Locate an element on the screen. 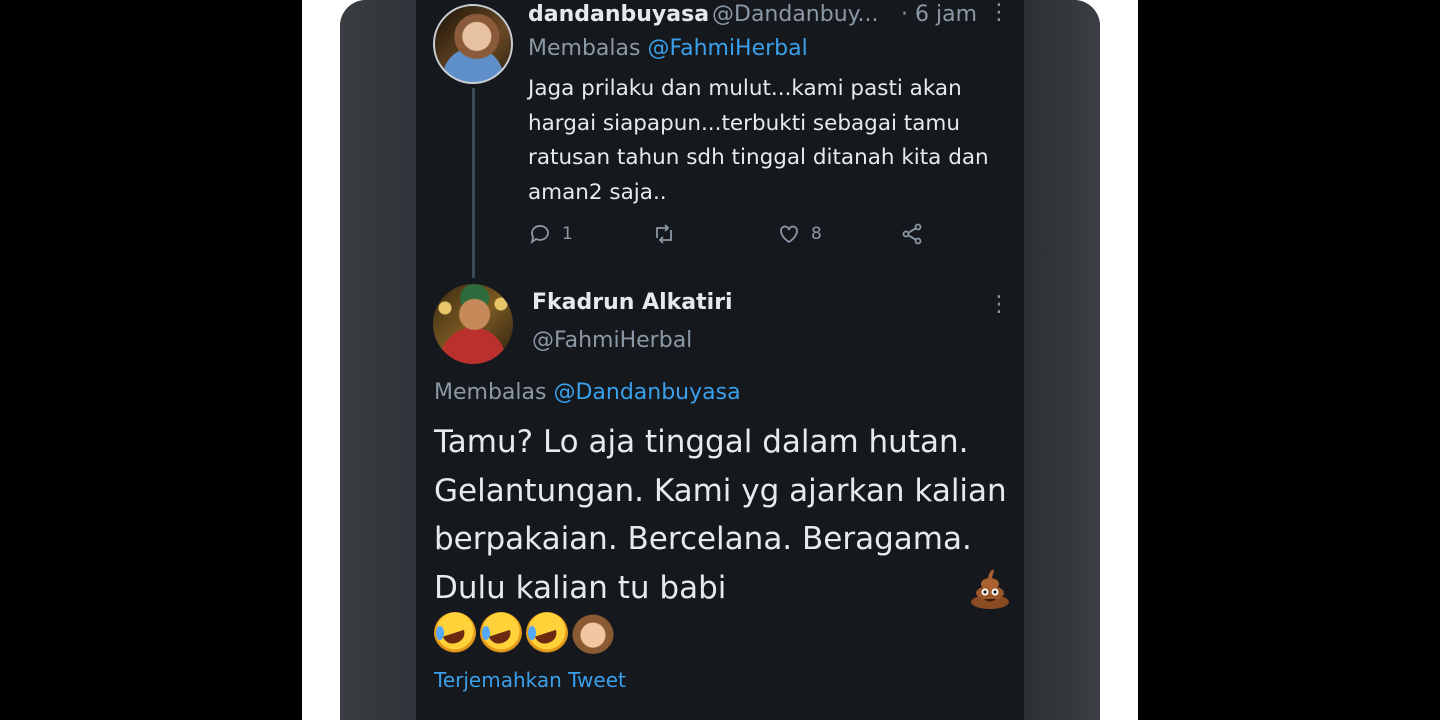 Image resolution: width=1440 pixels, height=720 pixels. avatar-fkadrun-alkatiri is located at coordinates (473, 324).